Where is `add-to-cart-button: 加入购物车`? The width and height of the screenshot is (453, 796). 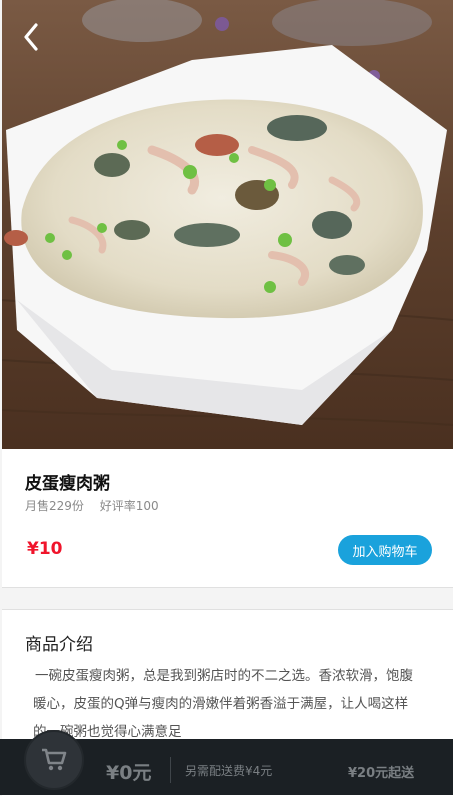 add-to-cart-button: 加入购物车 is located at coordinates (385, 550).